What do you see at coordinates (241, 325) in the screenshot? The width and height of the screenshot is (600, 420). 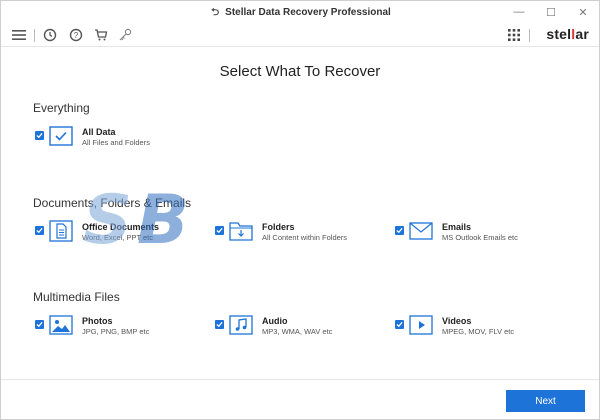 I see `music-note-icon` at bounding box center [241, 325].